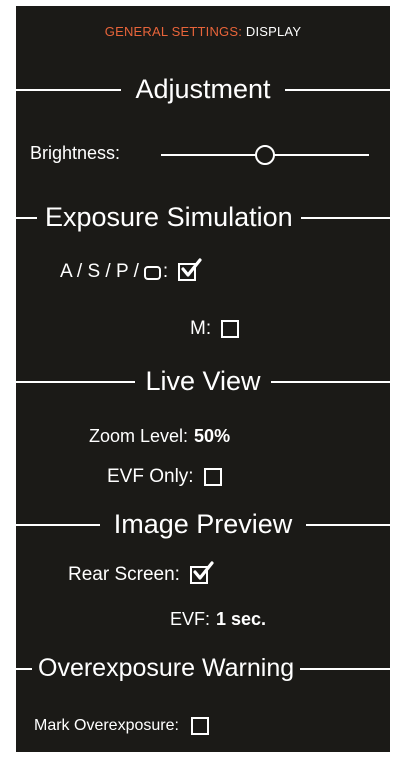 Image resolution: width=396 pixels, height=760 pixels. What do you see at coordinates (173, 31) in the screenshot?
I see `breadcrumb-section: GENERAL SETTINGS:` at bounding box center [173, 31].